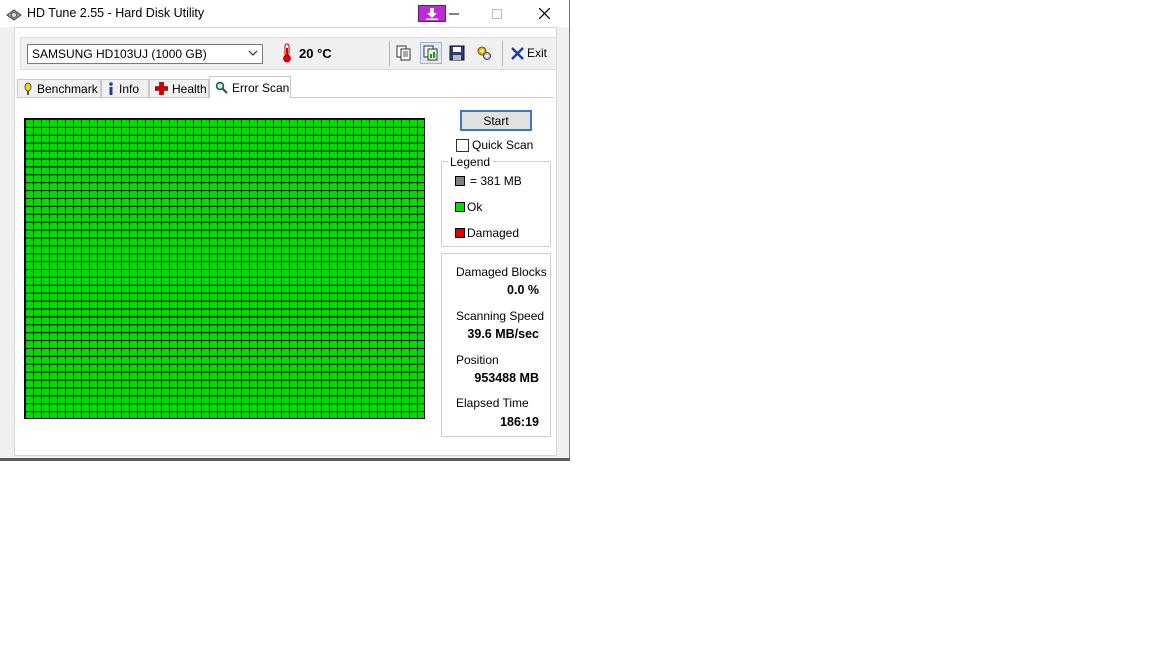  I want to click on copy-screenshot-button, so click(431, 53).